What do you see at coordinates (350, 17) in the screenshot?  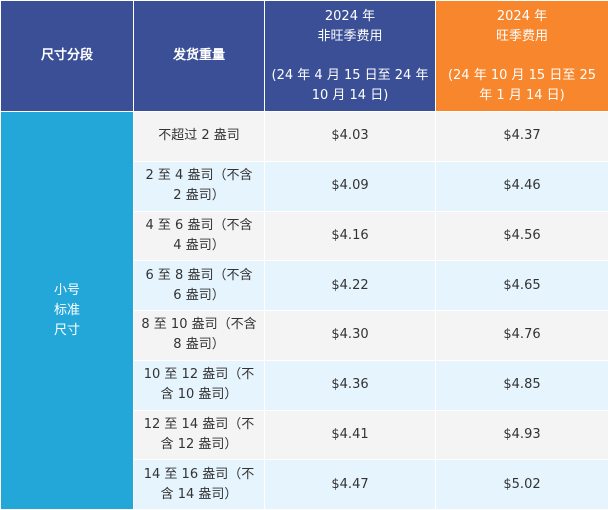 I see `off-peak-year: 2024 年` at bounding box center [350, 17].